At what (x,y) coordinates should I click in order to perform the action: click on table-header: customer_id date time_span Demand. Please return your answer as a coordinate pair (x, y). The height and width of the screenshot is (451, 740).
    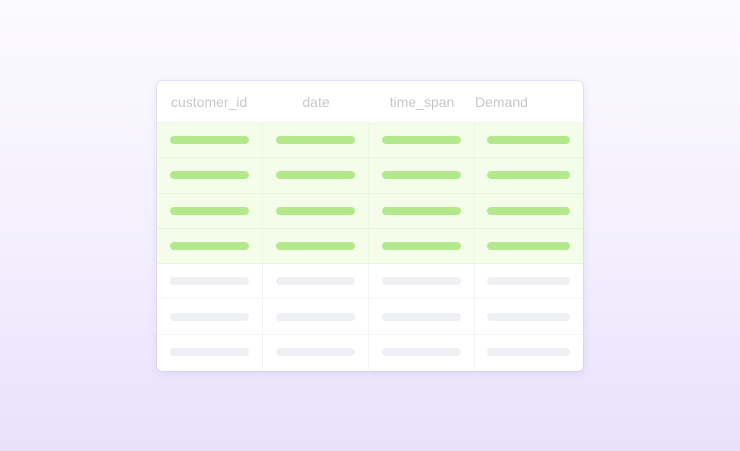
    Looking at the image, I should click on (370, 102).